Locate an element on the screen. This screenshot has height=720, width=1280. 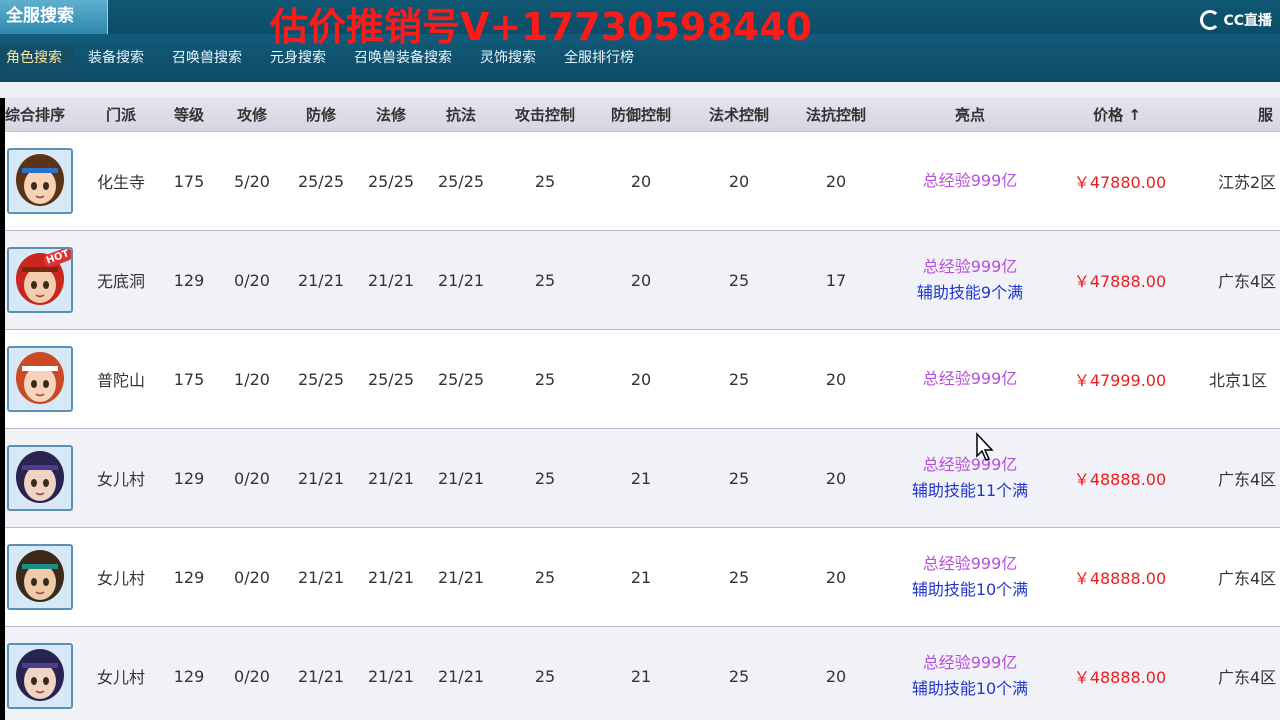
girl-red-hair-avatar-2-icon is located at coordinates (40, 379).